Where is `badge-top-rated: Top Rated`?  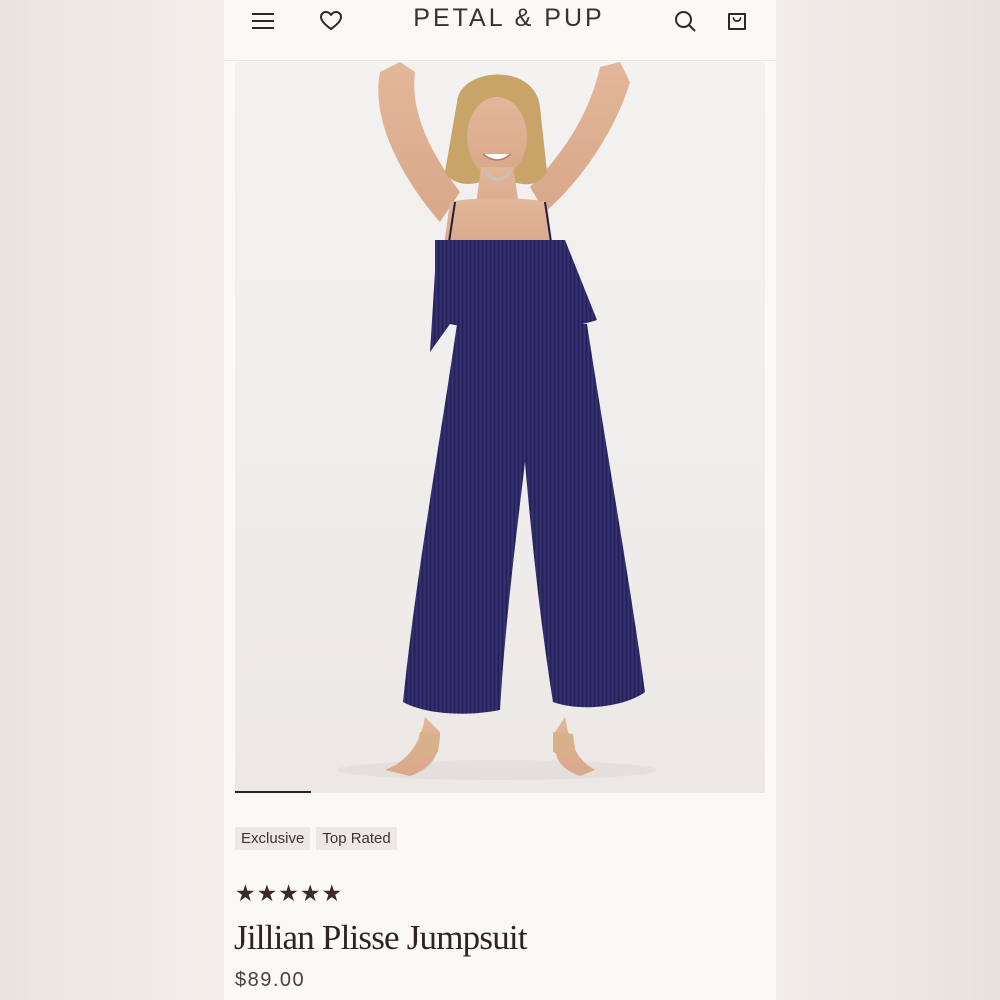 badge-top-rated: Top Rated is located at coordinates (356, 838).